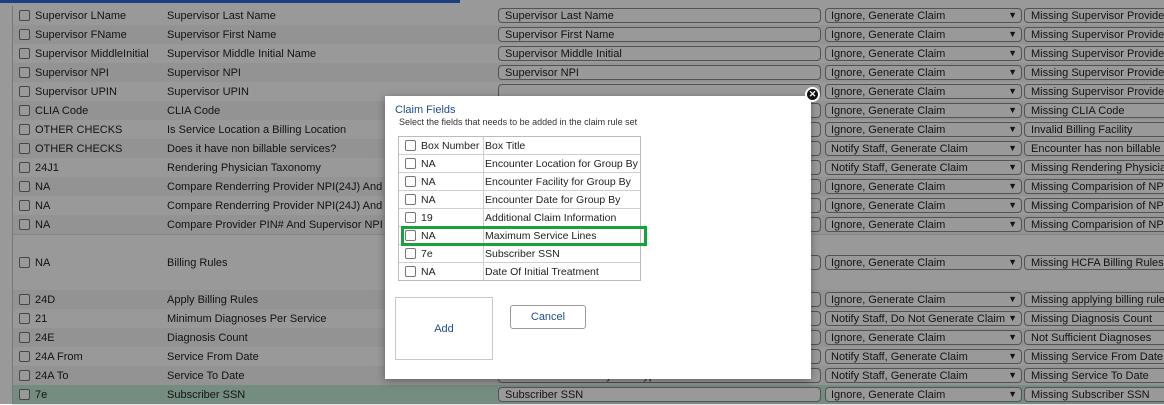 The image size is (1164, 405). I want to click on field-box-title: Additional Claim Information, so click(551, 217).